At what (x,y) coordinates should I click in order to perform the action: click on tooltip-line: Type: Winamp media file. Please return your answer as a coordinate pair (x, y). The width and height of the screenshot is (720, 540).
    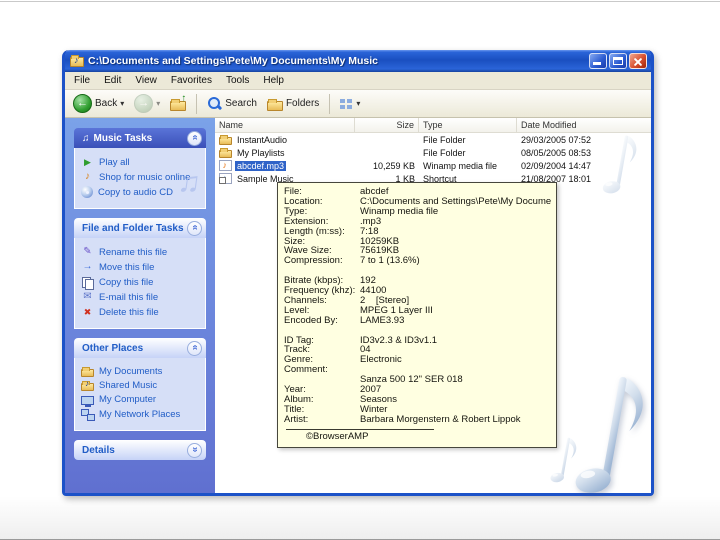
    Looking at the image, I should click on (361, 211).